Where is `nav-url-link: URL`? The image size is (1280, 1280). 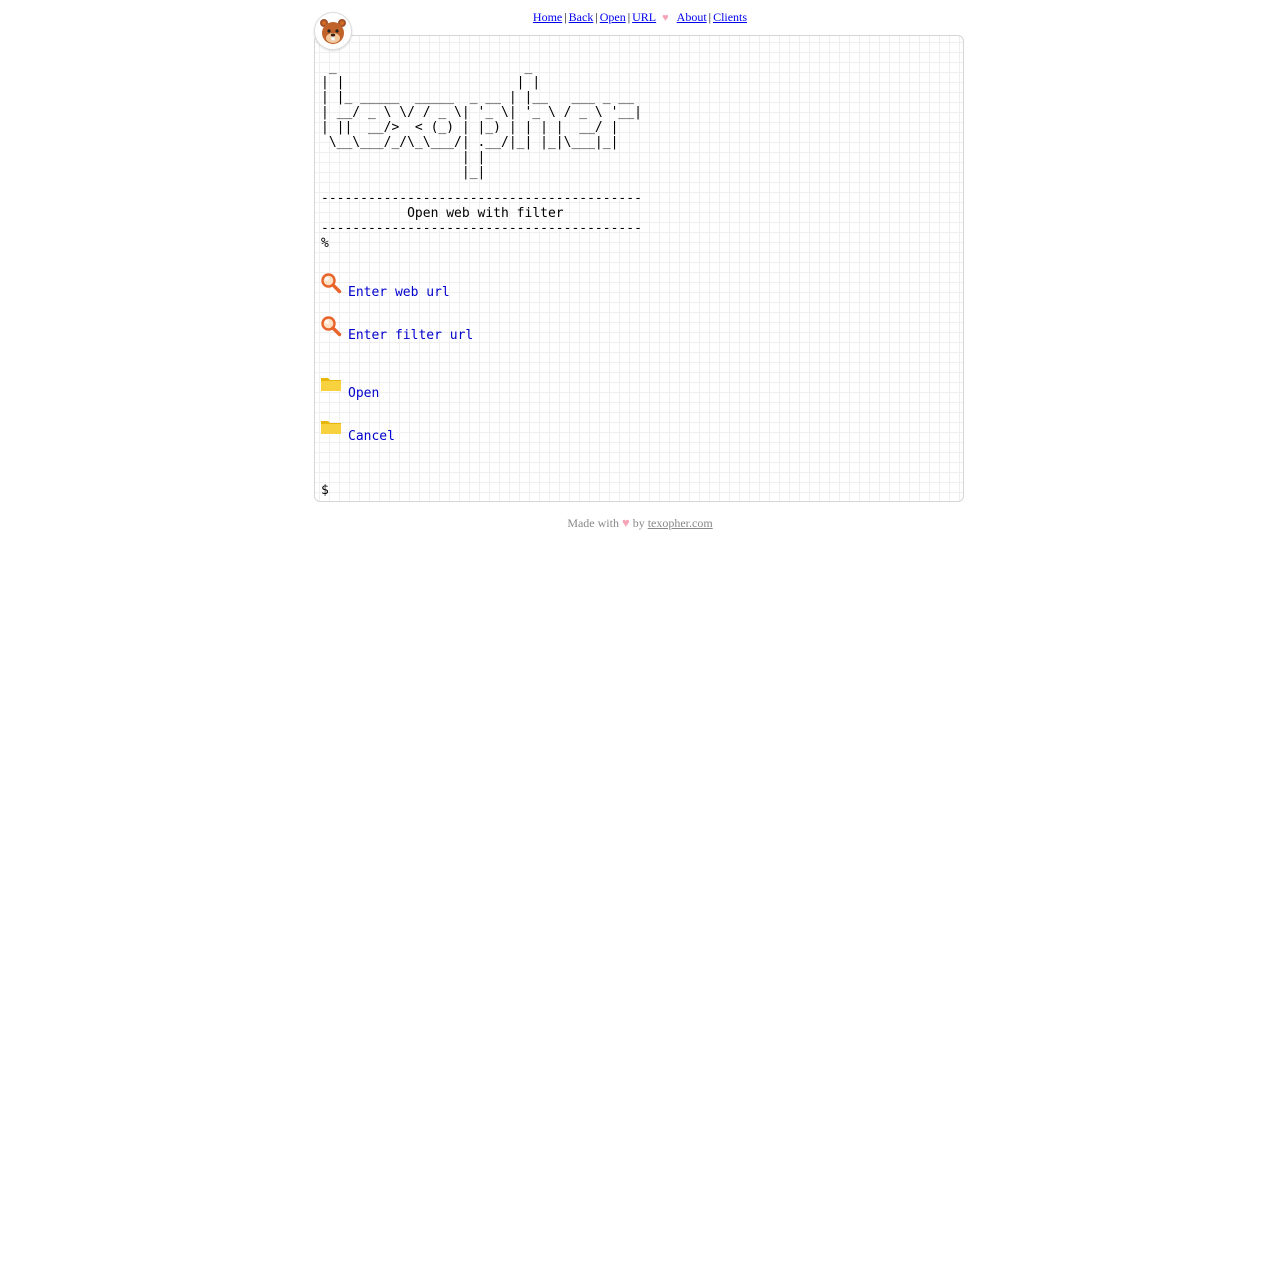
nav-url-link: URL is located at coordinates (644, 17).